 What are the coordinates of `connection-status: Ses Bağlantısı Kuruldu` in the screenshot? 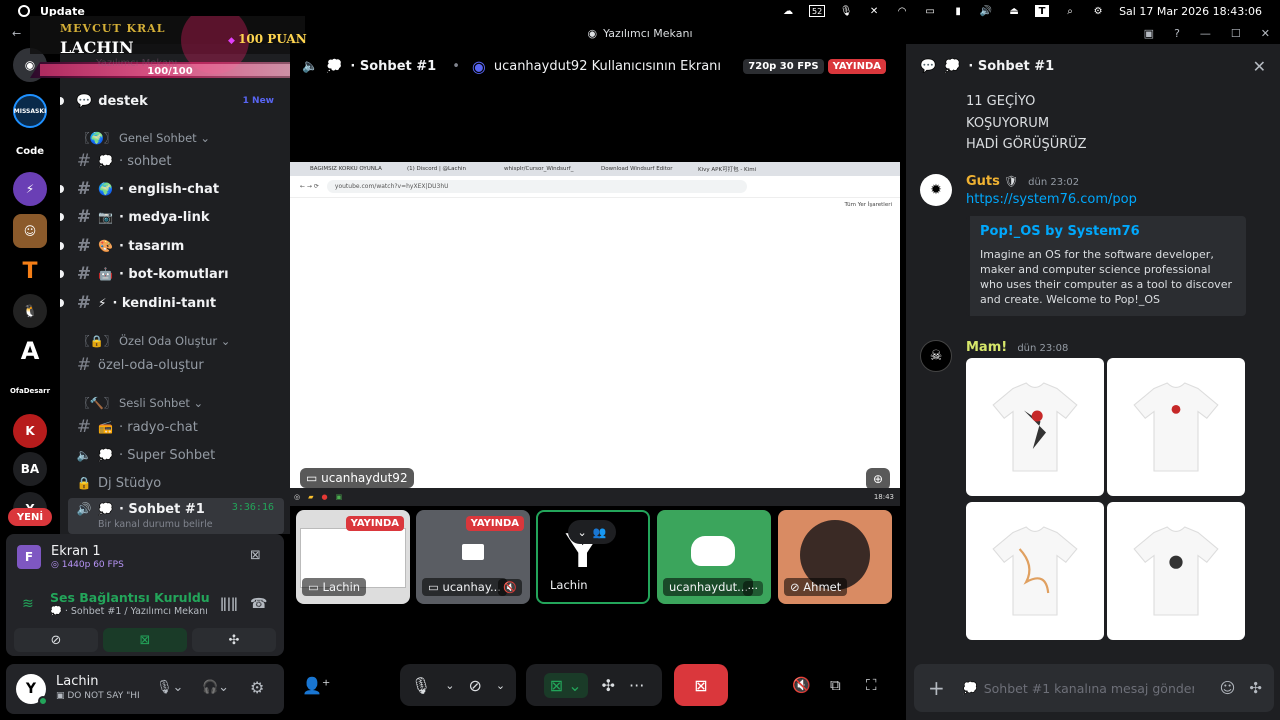 It's located at (130, 597).